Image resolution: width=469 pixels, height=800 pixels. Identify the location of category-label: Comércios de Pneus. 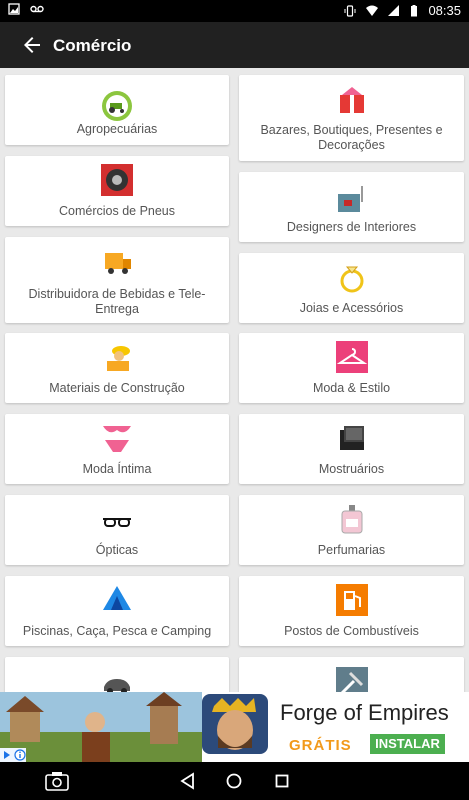
(117, 211).